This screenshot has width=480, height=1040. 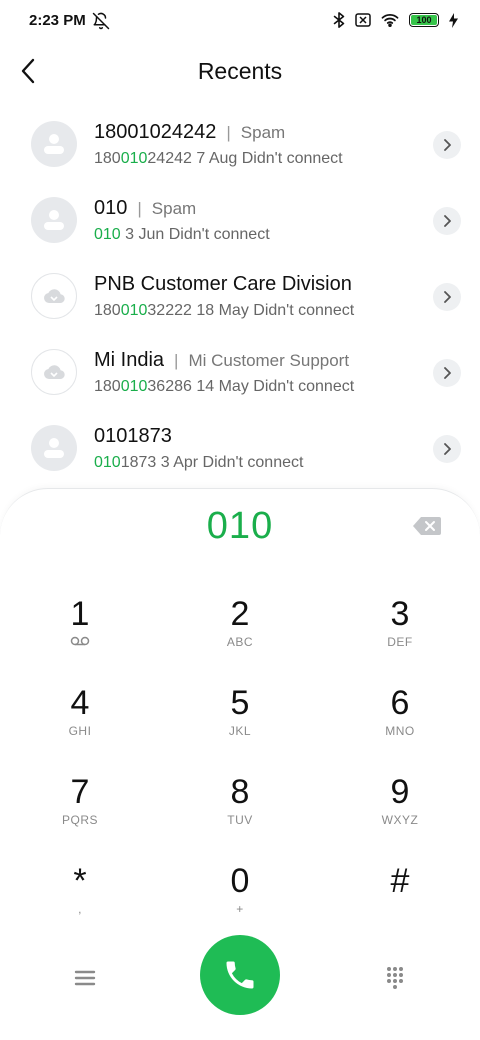 I want to click on call-detail: 7 Aug Didn't connect, so click(x=269, y=158).